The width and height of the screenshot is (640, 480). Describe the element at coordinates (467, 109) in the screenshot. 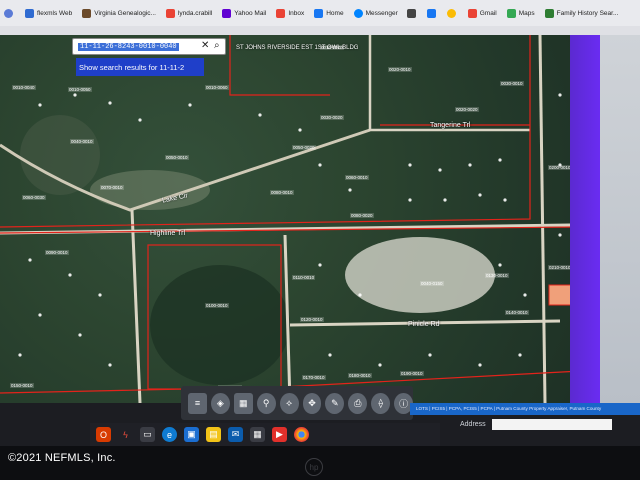

I see `parcel-label: 0020-0020` at that location.